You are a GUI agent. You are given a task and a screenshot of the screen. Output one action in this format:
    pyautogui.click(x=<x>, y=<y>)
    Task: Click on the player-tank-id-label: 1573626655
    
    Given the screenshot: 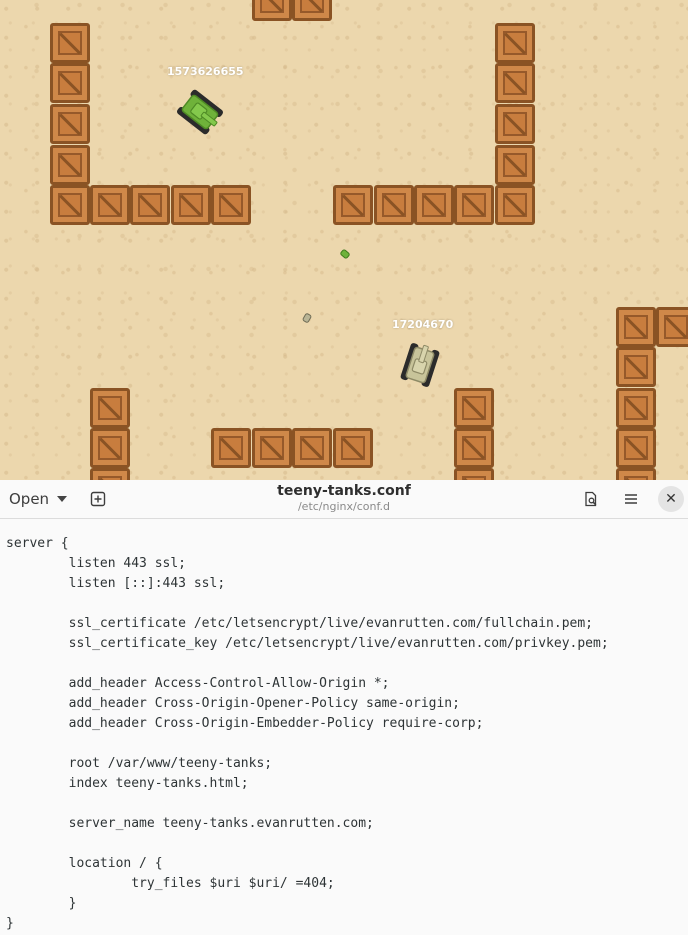 What is the action you would take?
    pyautogui.click(x=205, y=71)
    